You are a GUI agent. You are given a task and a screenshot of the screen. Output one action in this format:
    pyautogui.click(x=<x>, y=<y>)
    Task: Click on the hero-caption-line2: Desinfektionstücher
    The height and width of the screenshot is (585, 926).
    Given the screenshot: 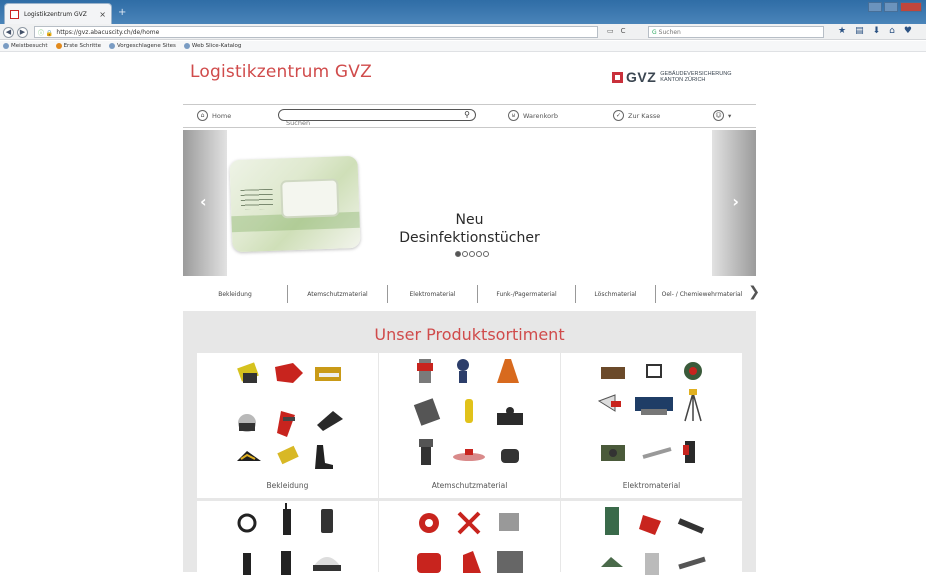 What is the action you would take?
    pyautogui.click(x=469, y=238)
    